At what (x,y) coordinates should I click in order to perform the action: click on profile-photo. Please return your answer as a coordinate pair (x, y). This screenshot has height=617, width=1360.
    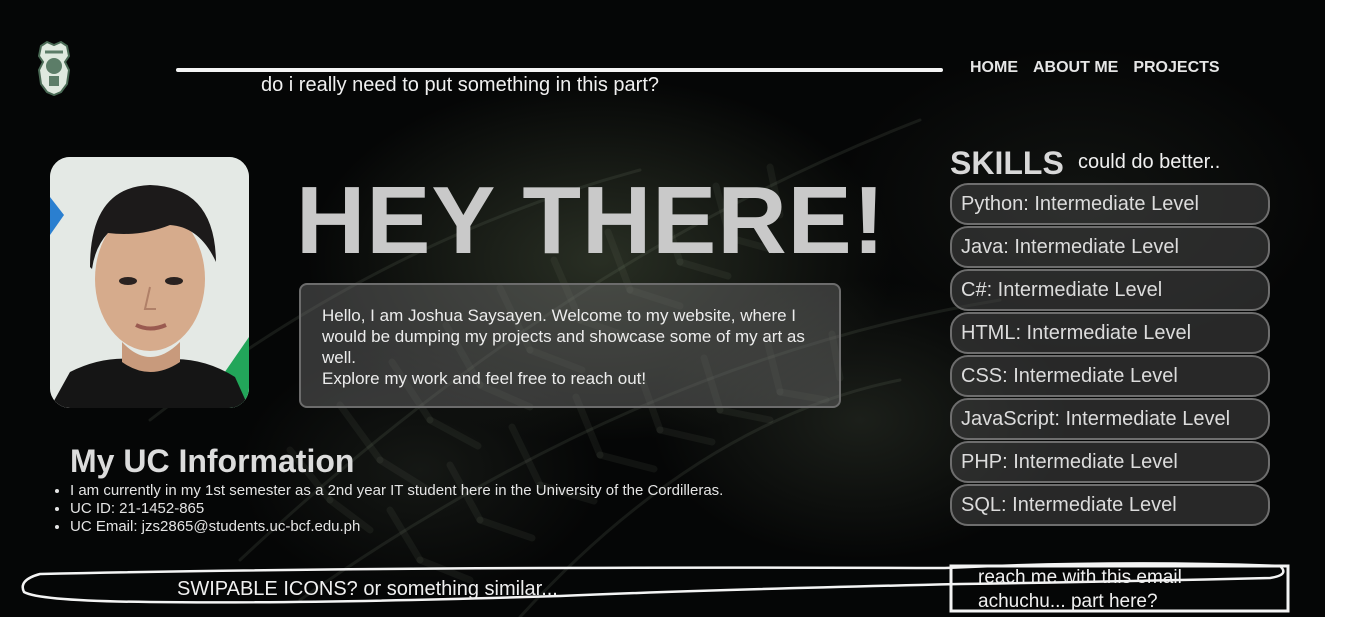
    Looking at the image, I should click on (149, 282).